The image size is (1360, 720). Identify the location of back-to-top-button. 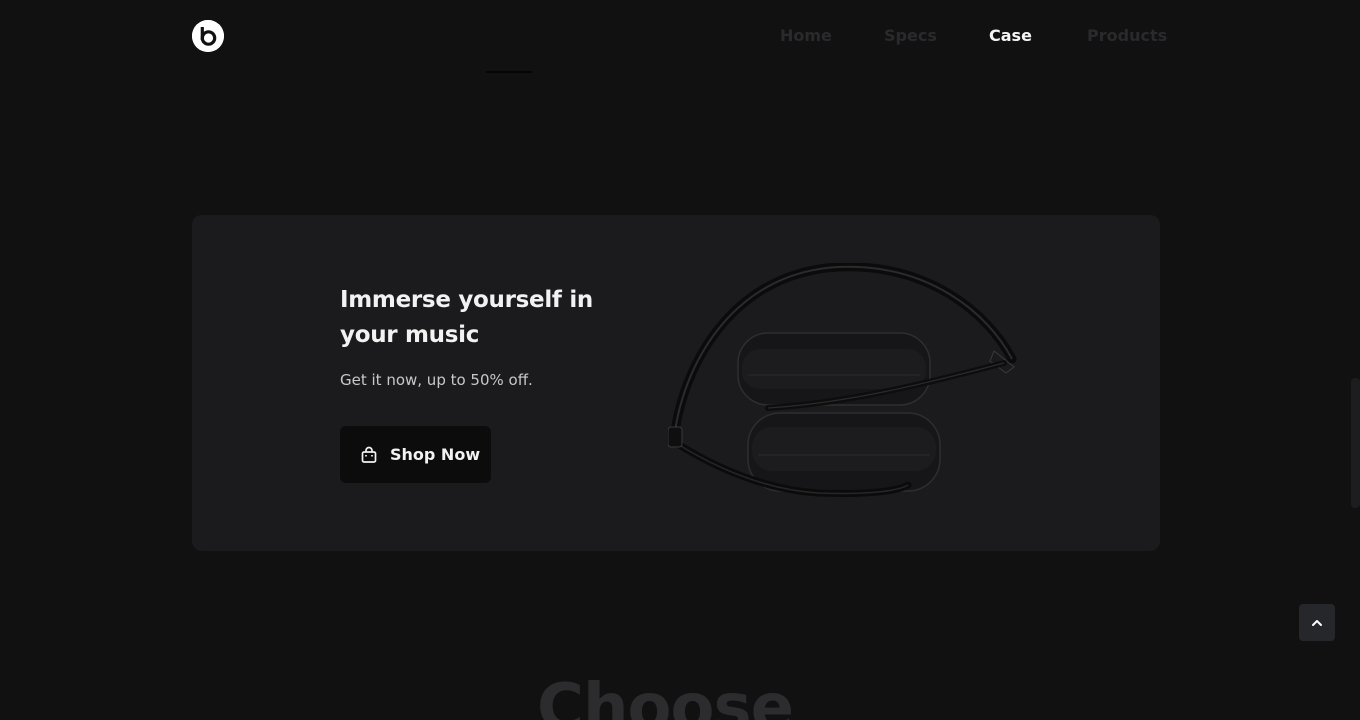
(1317, 622).